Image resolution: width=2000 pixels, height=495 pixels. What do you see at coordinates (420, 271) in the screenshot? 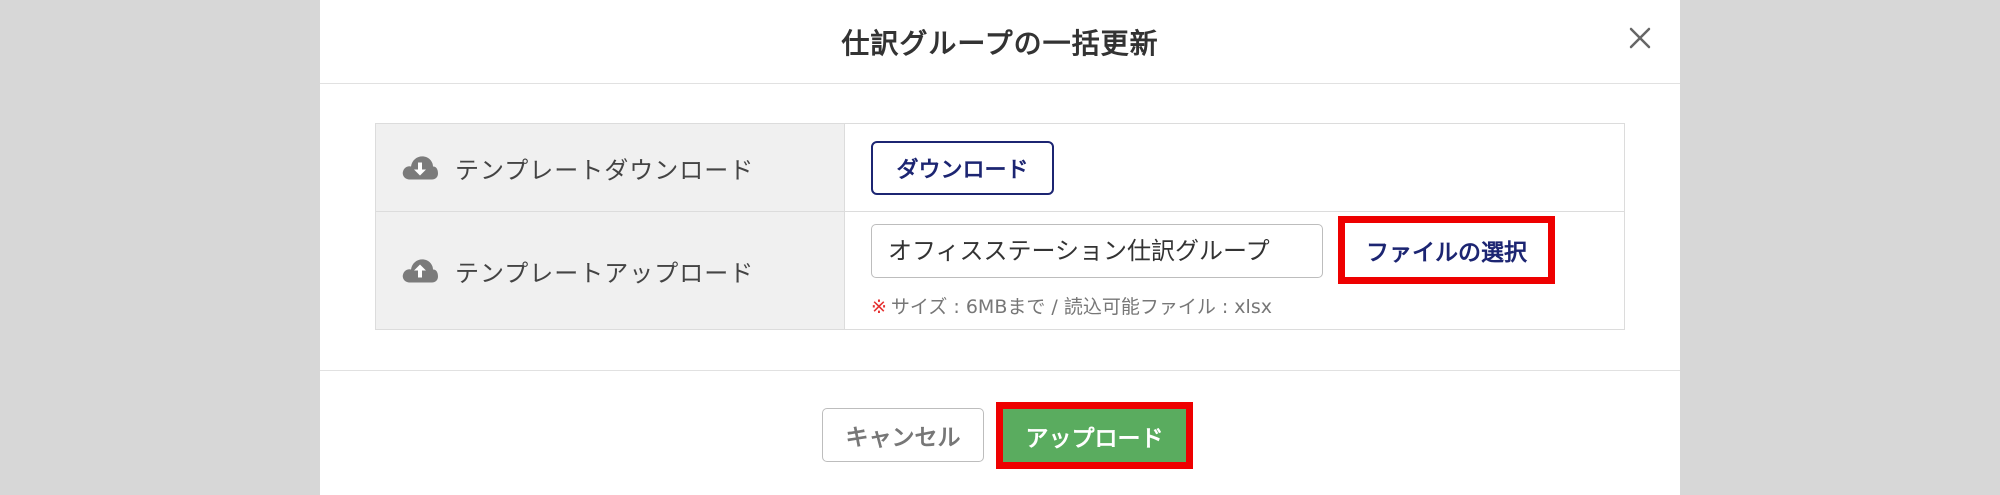
I see `cloud-upload-icon` at bounding box center [420, 271].